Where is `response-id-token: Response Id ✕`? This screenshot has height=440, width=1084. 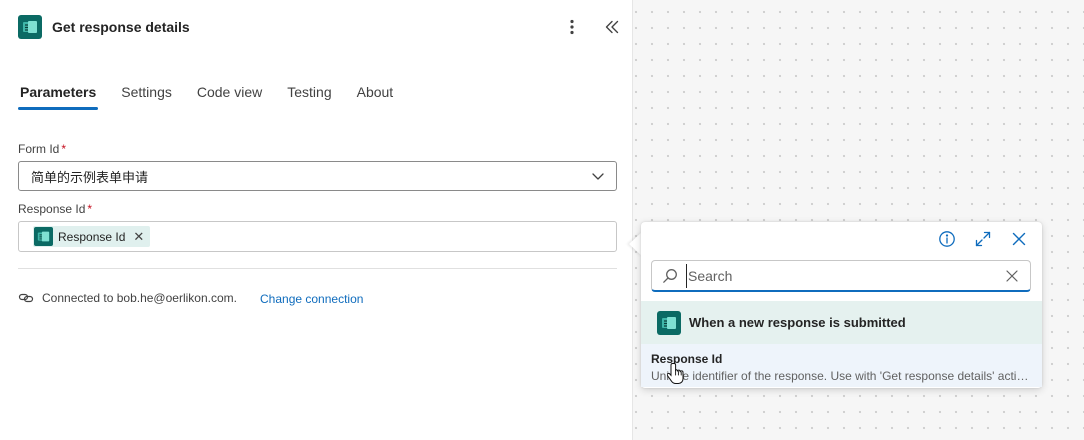
response-id-token: Response Id ✕ is located at coordinates (92, 236).